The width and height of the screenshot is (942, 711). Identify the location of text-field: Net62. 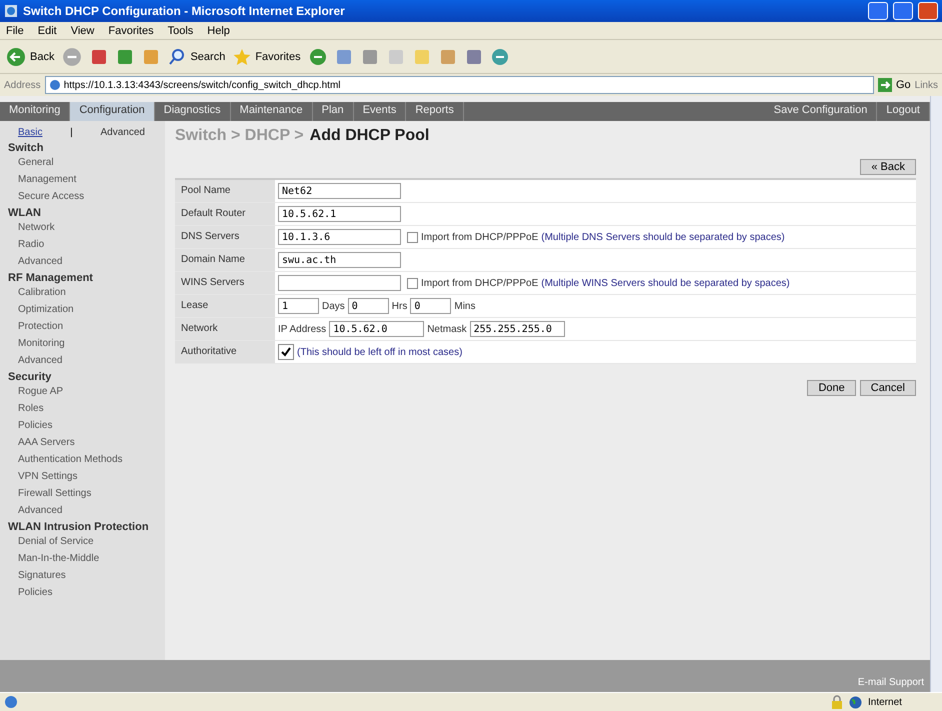
(339, 191).